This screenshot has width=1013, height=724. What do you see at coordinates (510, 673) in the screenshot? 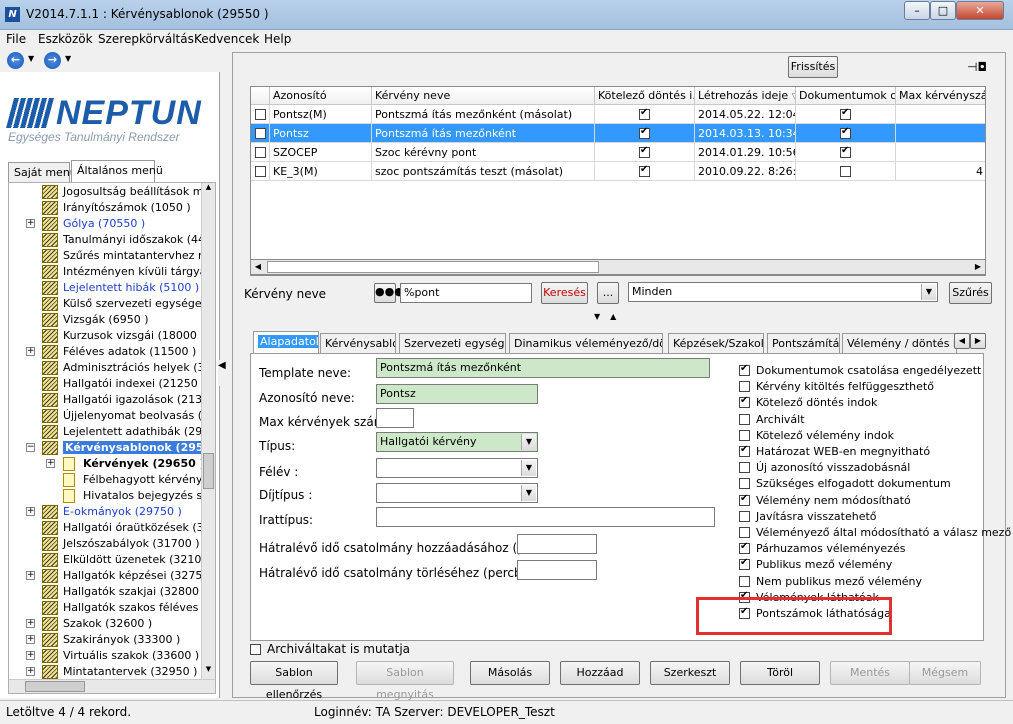
I see `copy-button: Másolás` at bounding box center [510, 673].